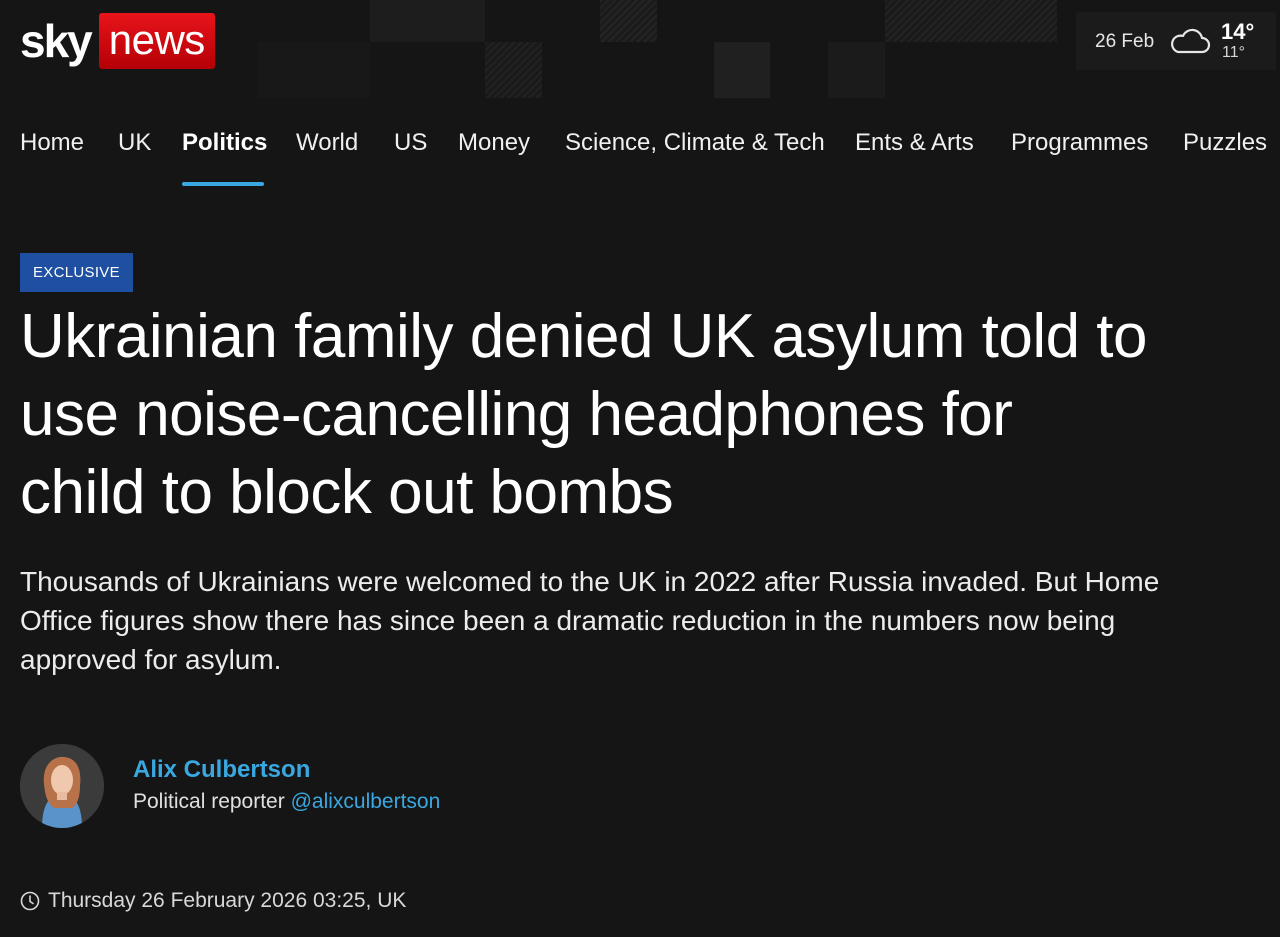 The width and height of the screenshot is (1280, 937). Describe the element at coordinates (914, 143) in the screenshot. I see `nav-item-ents-arts: Ents & Arts` at that location.